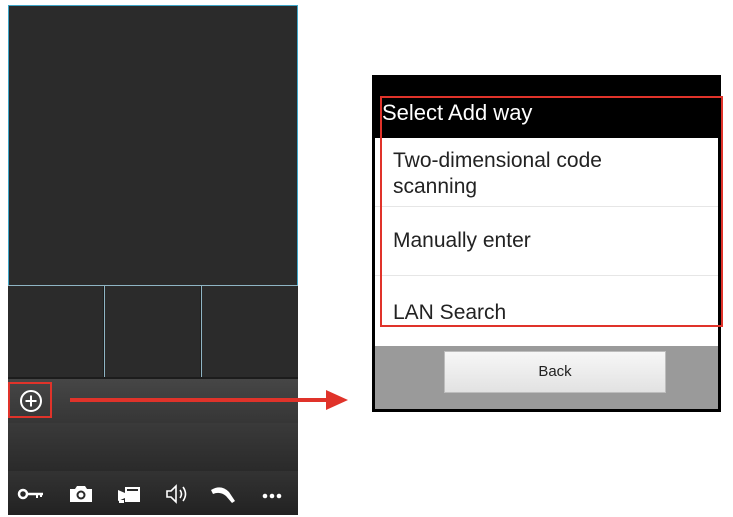 Image resolution: width=733 pixels, height=517 pixels. I want to click on snapshot-button, so click(81, 494).